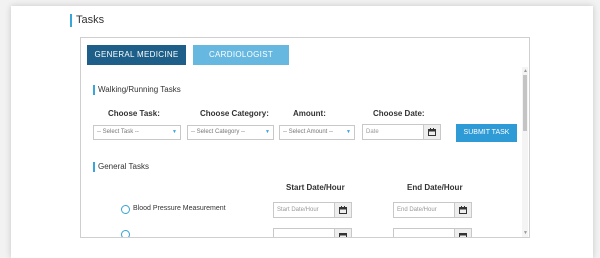 This screenshot has width=600, height=258. What do you see at coordinates (435, 187) in the screenshot?
I see `end-date-header: End Date/Hour` at bounding box center [435, 187].